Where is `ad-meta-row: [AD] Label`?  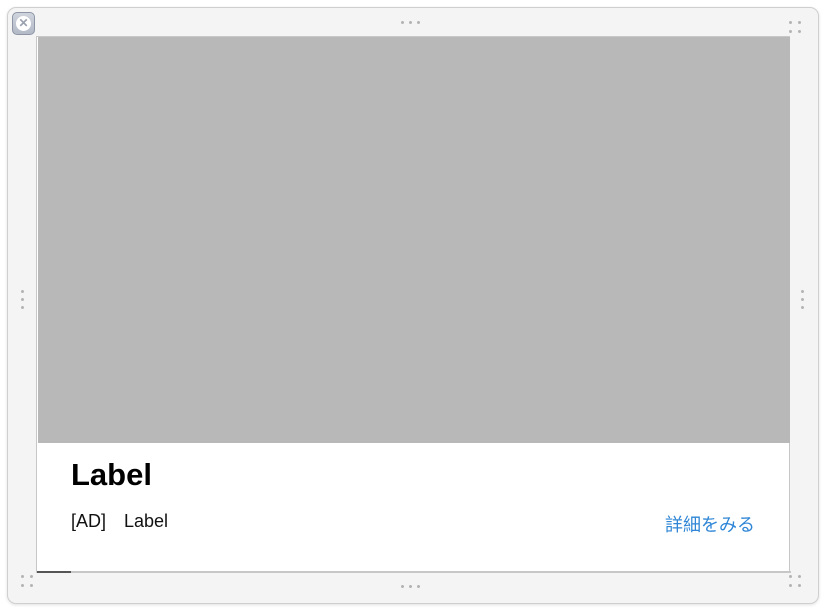
ad-meta-row: [AD] Label is located at coordinates (119, 521).